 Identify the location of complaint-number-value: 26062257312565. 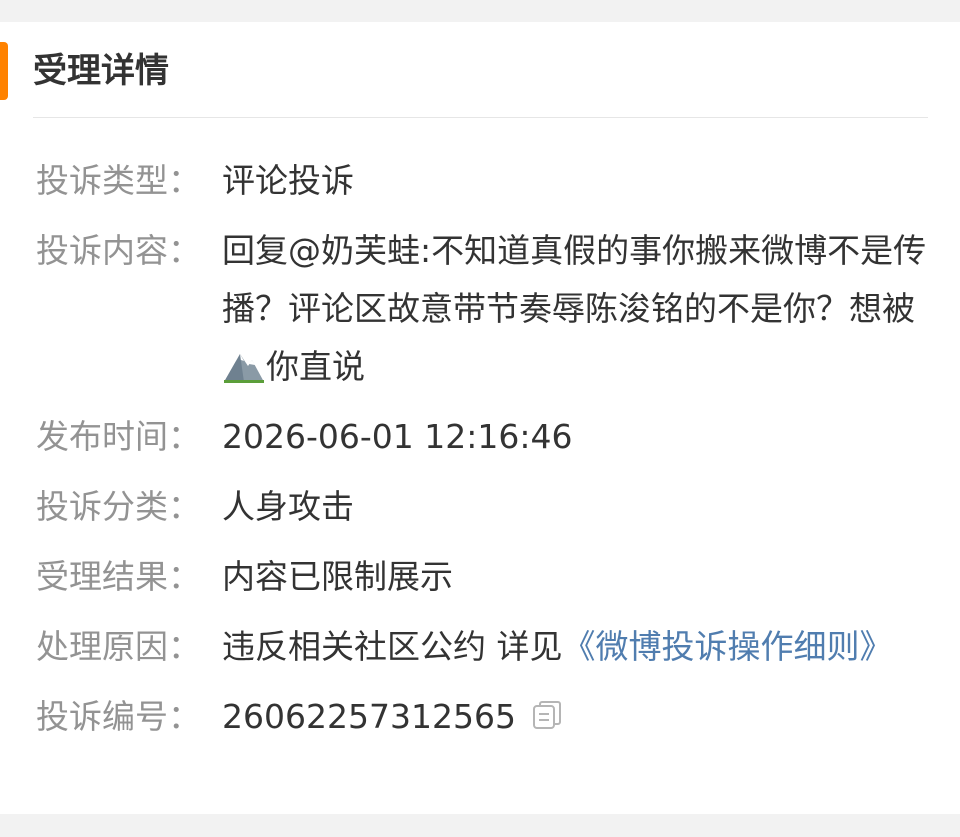
(579, 717).